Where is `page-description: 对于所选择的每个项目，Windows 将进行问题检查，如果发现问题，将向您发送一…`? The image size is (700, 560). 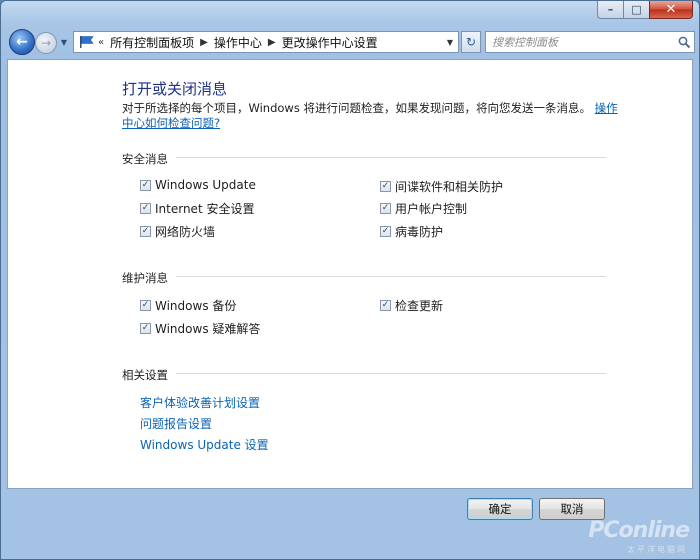 page-description: 对于所选择的每个项目，Windows 将进行问题检查，如果发现问题，将向您发送一… is located at coordinates (372, 116).